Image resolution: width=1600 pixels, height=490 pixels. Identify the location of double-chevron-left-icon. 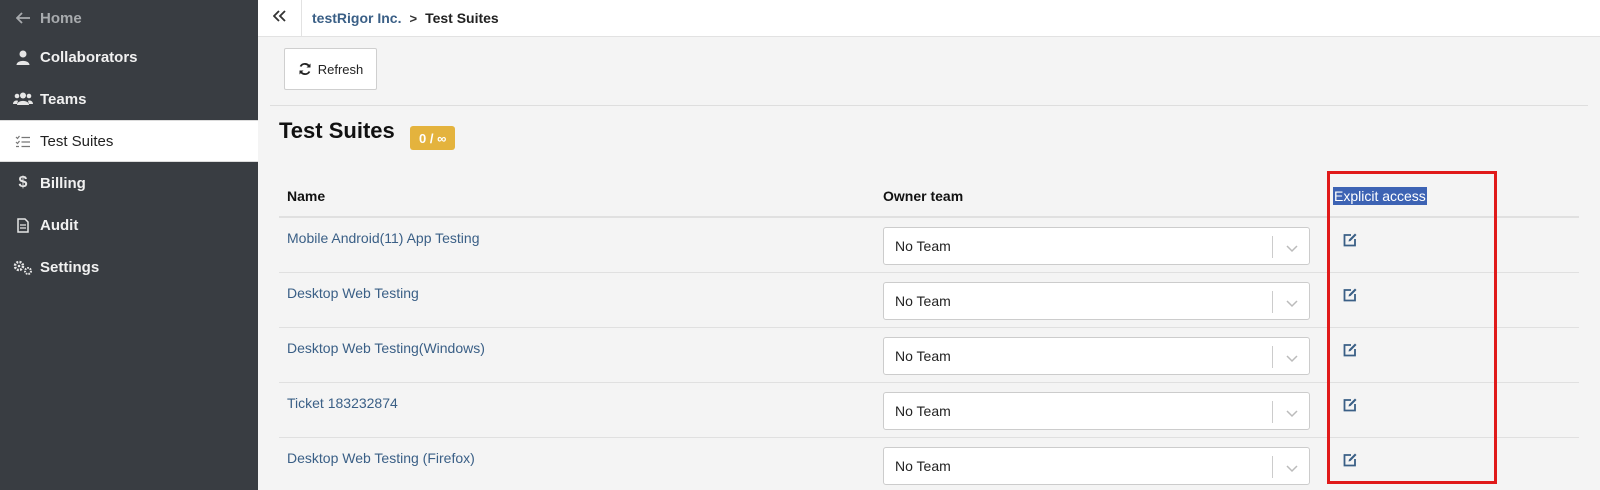
(279, 18).